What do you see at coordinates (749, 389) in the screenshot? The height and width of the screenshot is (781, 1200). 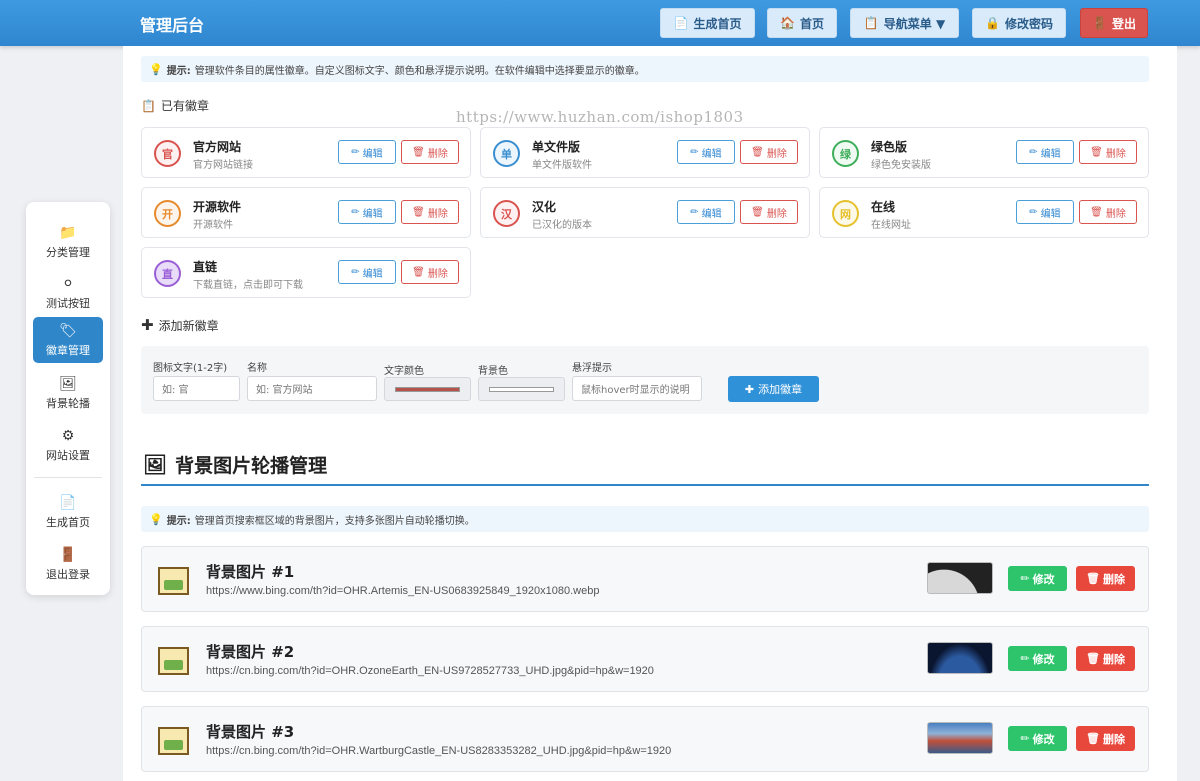 I see `plus-icon: ✚` at bounding box center [749, 389].